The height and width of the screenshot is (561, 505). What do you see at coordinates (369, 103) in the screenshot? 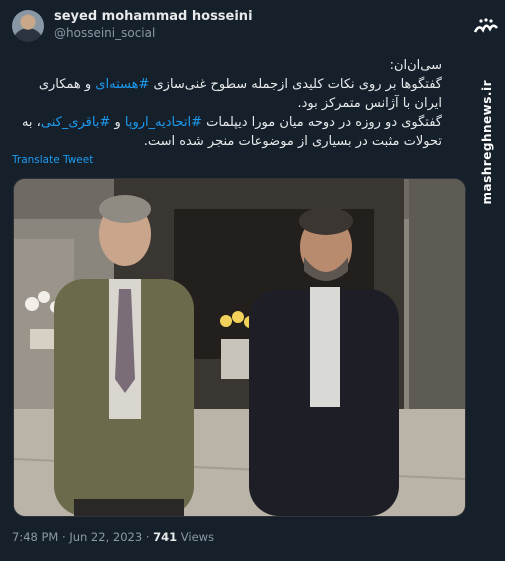
I see `tweet-line: ایران با آژانس متمرکز بود.` at bounding box center [369, 103].